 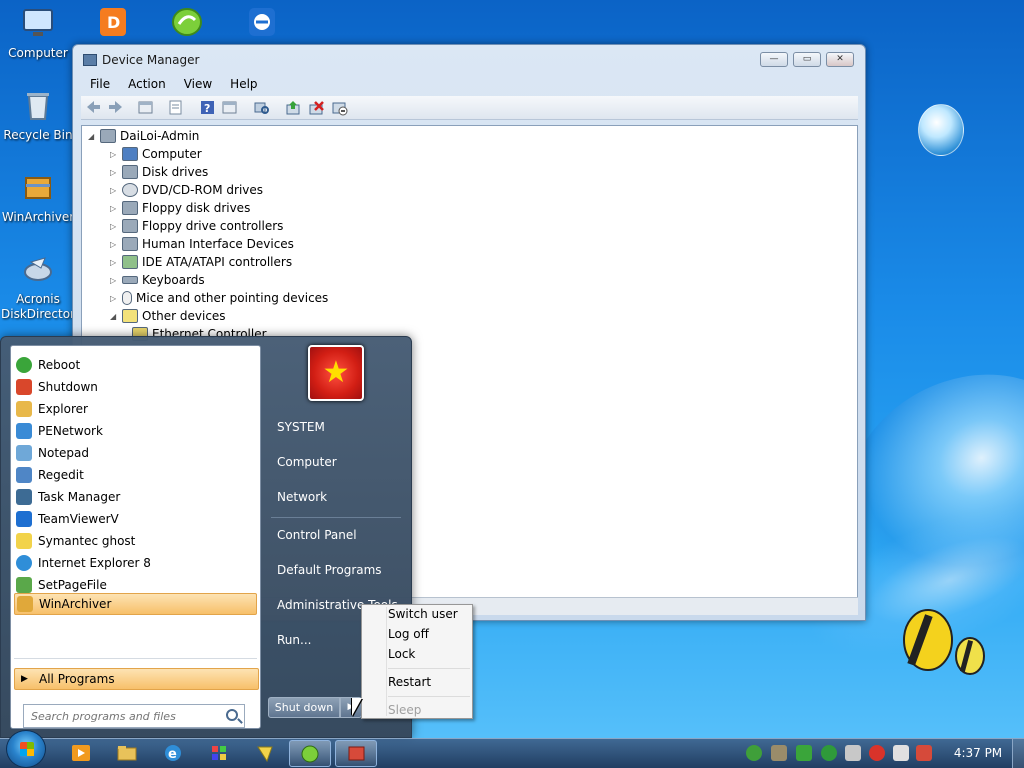 What do you see at coordinates (147, 84) in the screenshot?
I see `menu-action: Action` at bounding box center [147, 84].